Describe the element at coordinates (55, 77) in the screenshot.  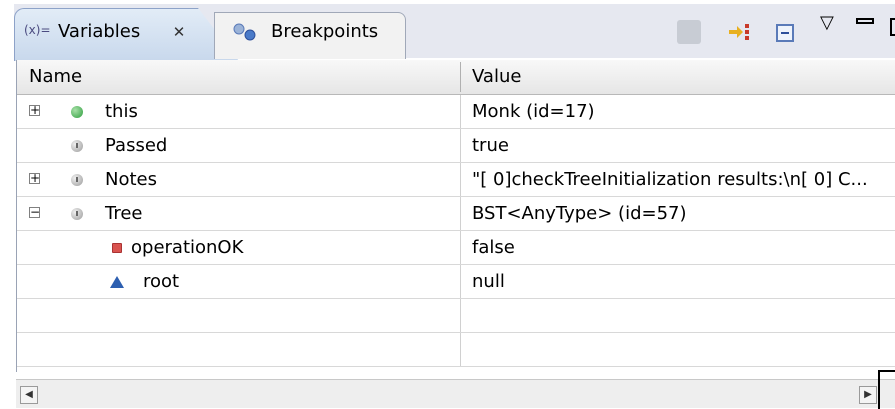
I see `column-header-name: Name` at that location.